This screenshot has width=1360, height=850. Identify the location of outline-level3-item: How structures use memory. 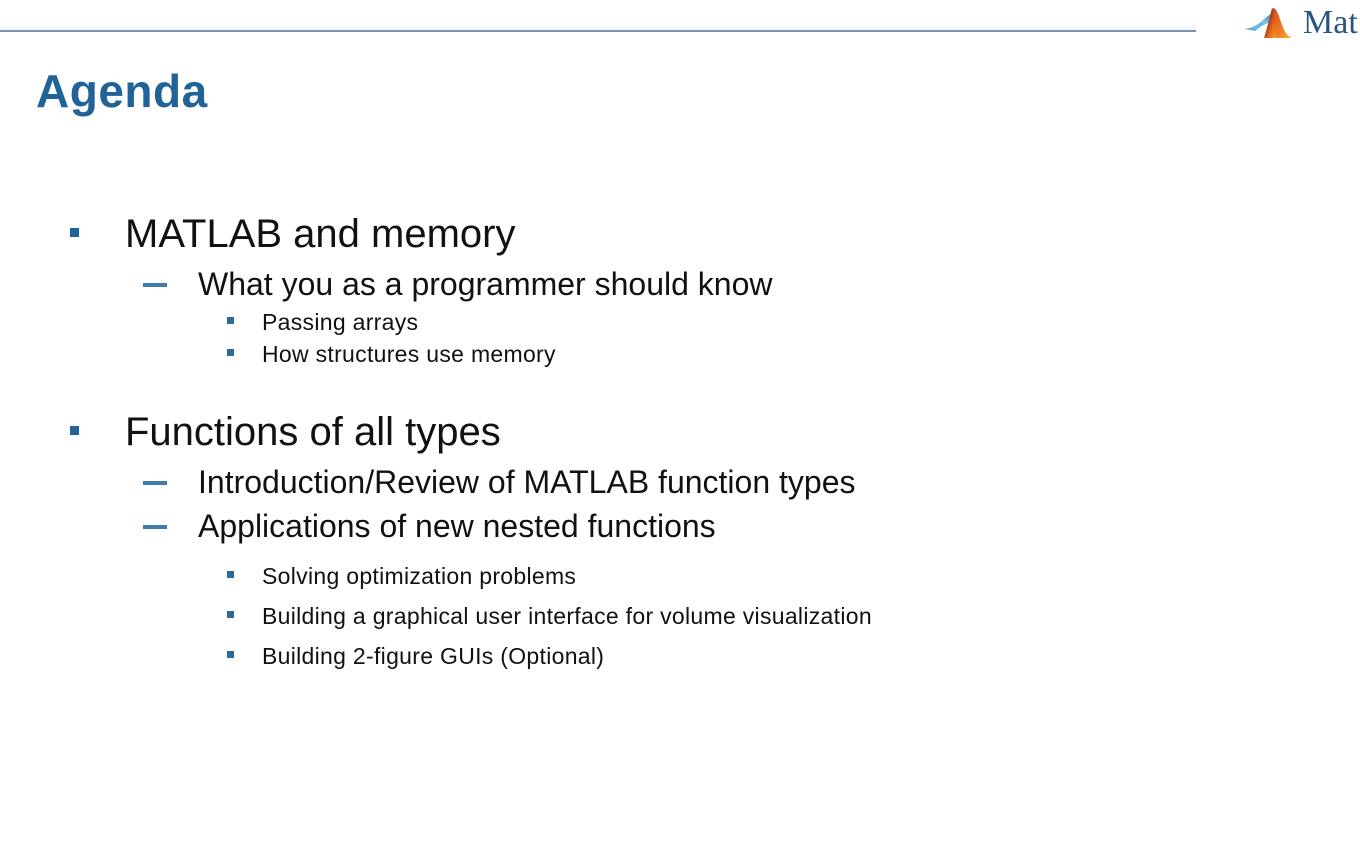
(793, 354).